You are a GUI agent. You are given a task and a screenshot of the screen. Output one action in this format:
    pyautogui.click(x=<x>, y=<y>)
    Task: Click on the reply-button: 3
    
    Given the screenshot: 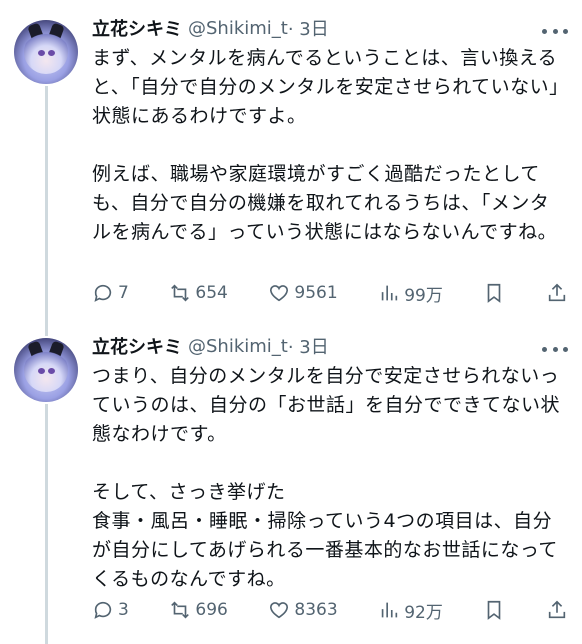 What is the action you would take?
    pyautogui.click(x=110, y=610)
    